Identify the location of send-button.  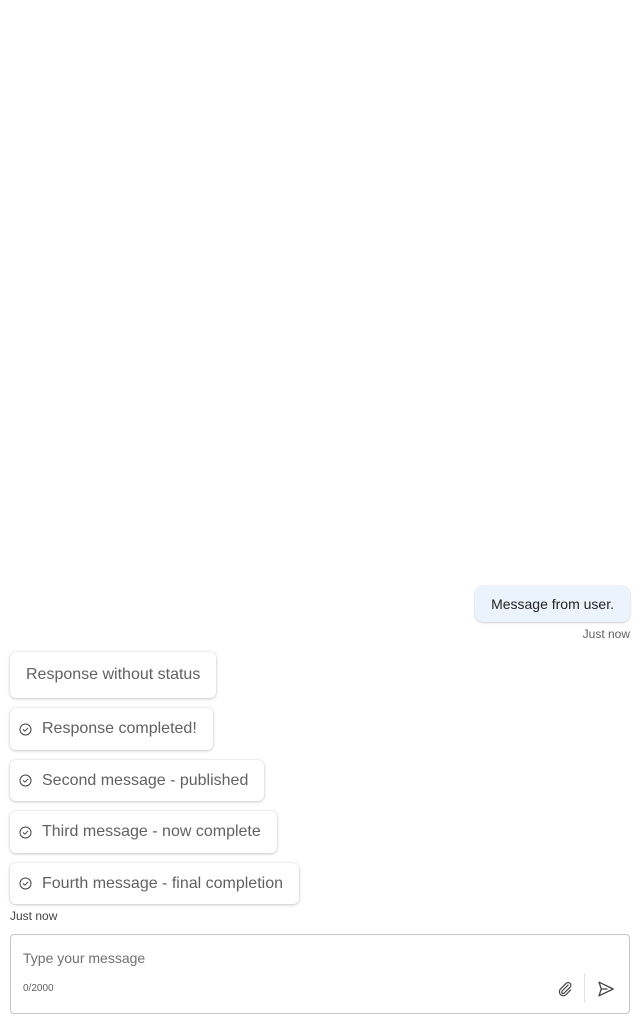
(606, 989).